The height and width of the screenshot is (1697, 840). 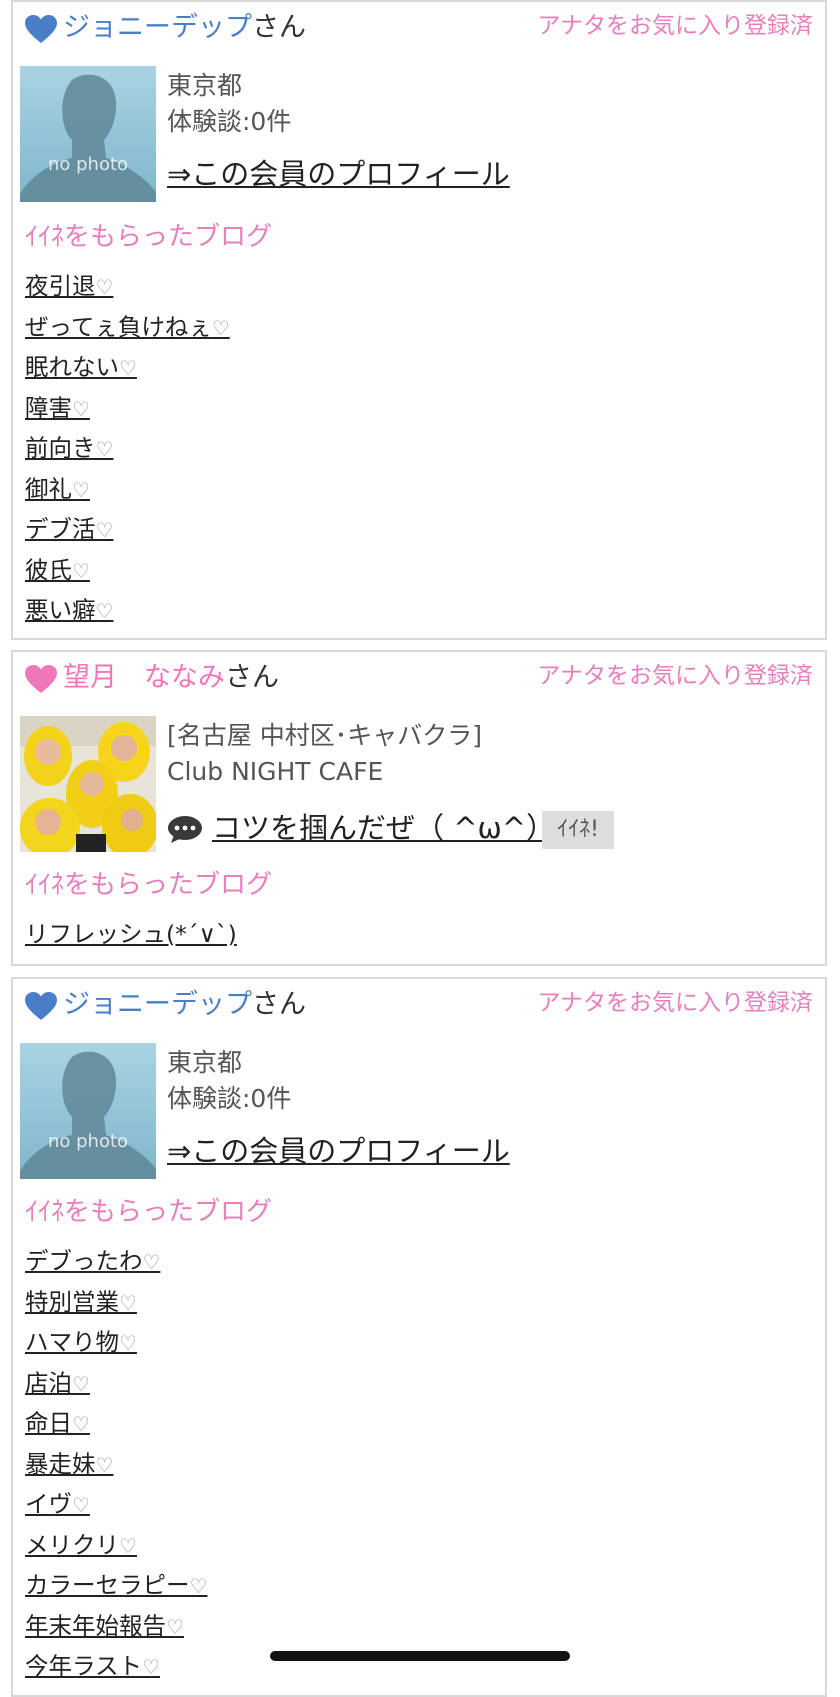 I want to click on iine-button: ｲｲﾈ!, so click(x=578, y=830).